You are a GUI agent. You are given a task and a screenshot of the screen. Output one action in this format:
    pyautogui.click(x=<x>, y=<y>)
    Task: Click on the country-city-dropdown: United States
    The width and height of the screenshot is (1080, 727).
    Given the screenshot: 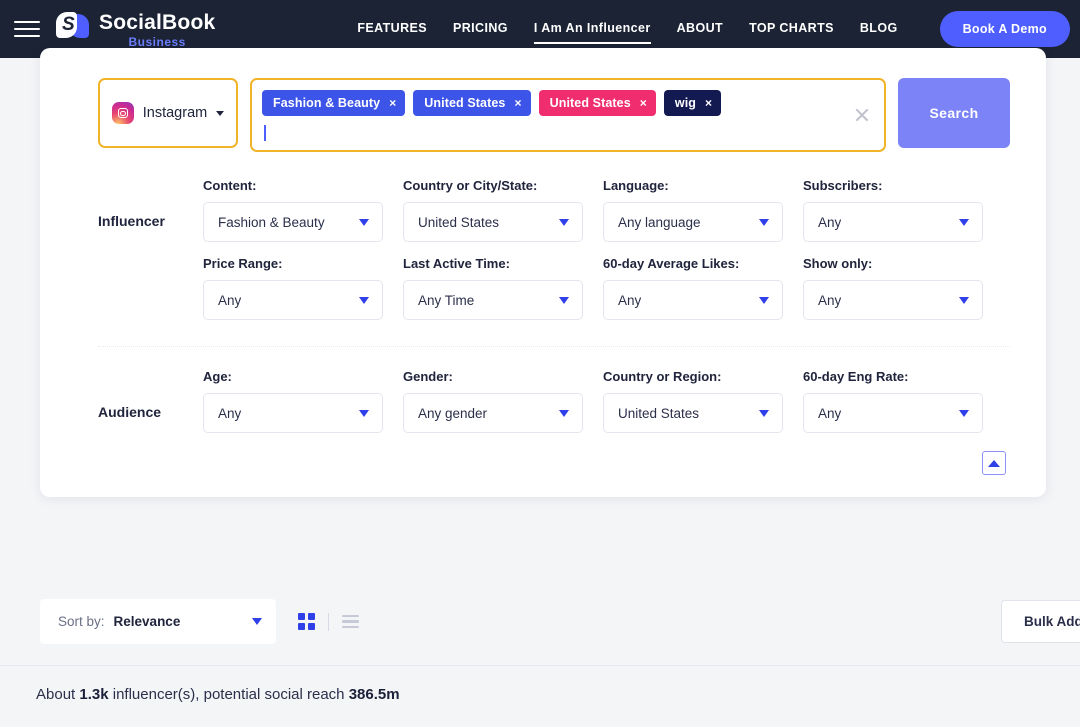 What is the action you would take?
    pyautogui.click(x=493, y=222)
    